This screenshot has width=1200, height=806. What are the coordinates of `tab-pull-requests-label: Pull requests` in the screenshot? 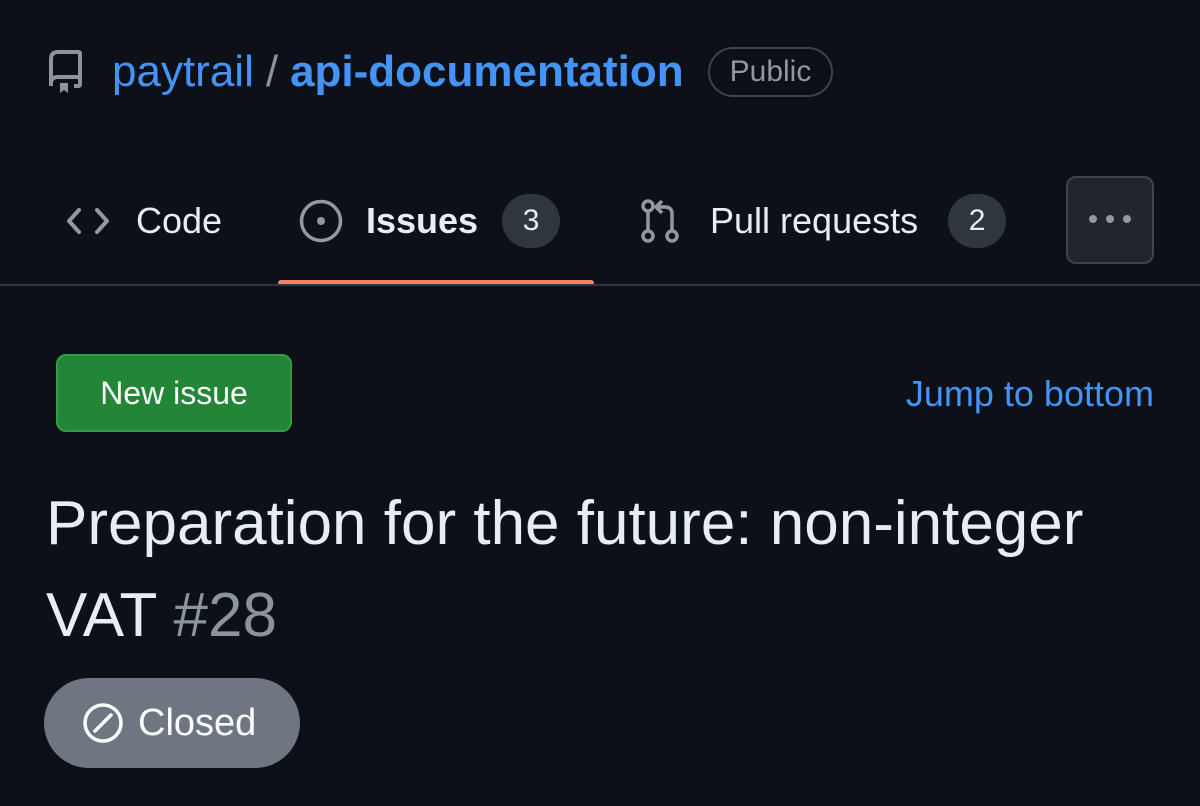 It's located at (814, 220).